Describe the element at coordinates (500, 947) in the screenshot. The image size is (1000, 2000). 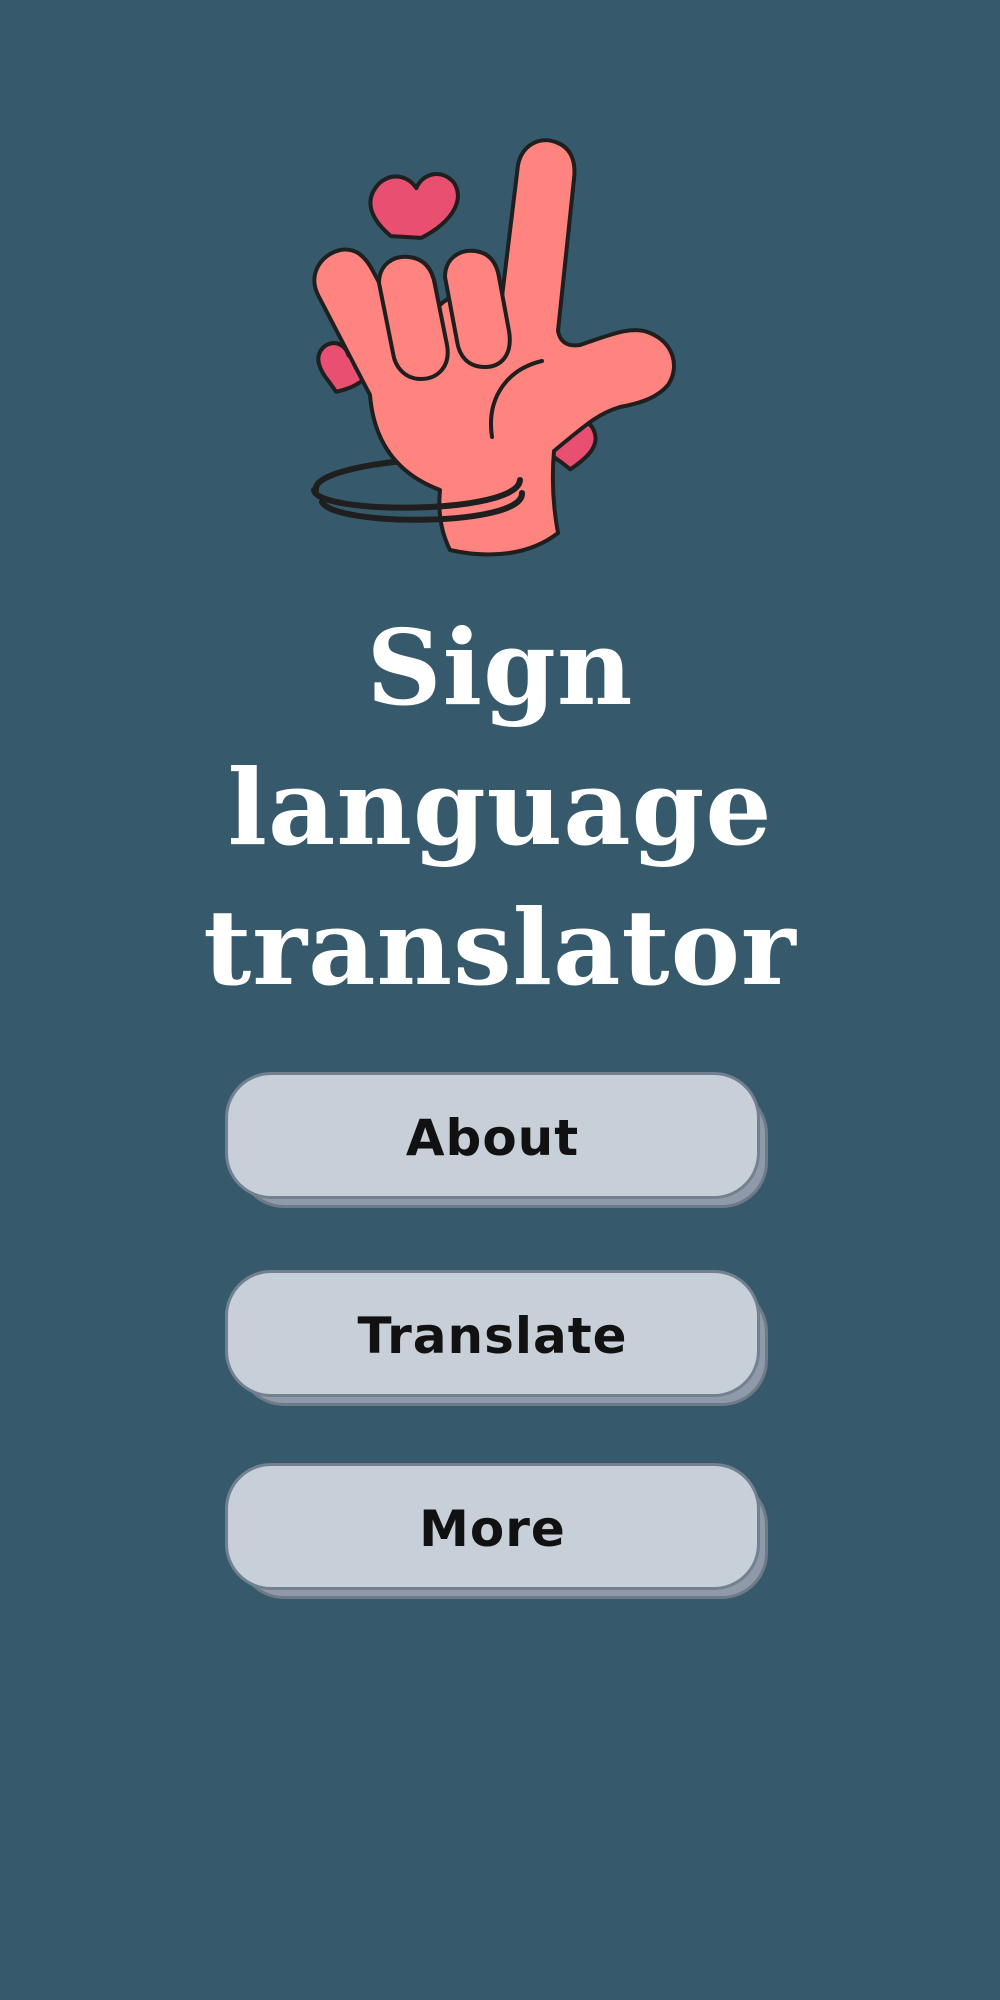
I see `app-title-line-3: translator` at that location.